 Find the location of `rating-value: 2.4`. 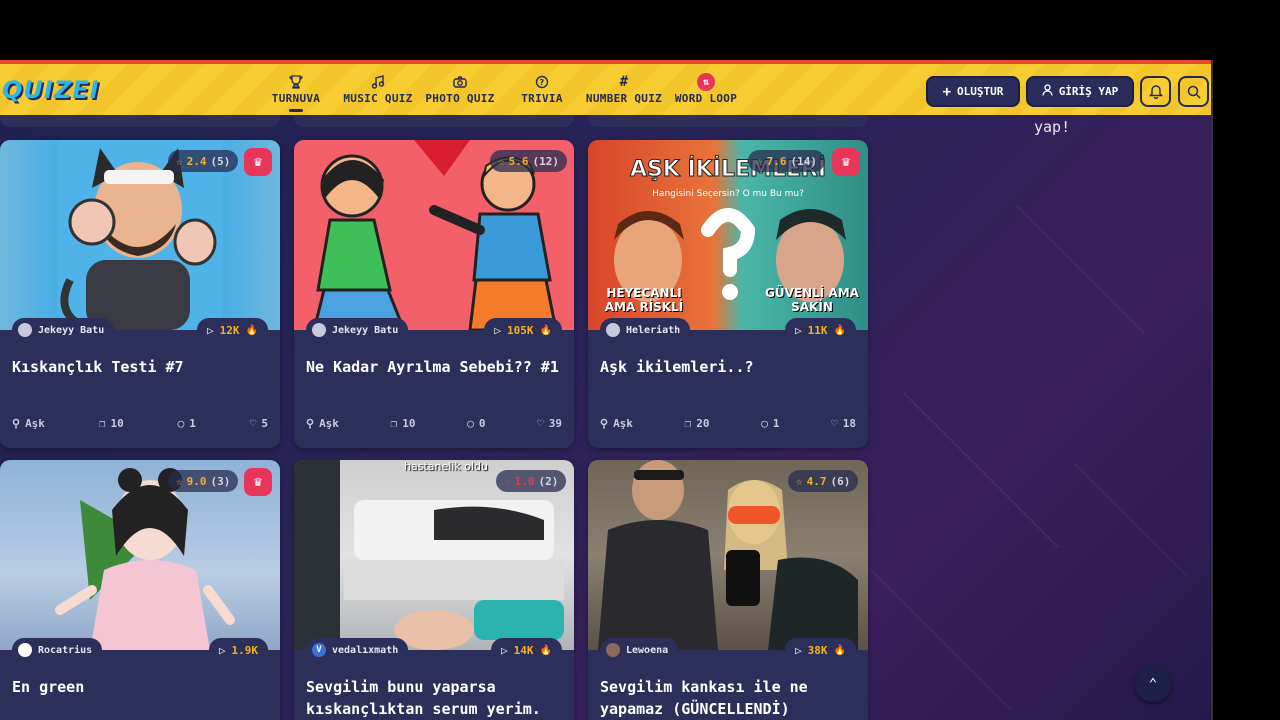

rating-value: 2.4 is located at coordinates (196, 161).